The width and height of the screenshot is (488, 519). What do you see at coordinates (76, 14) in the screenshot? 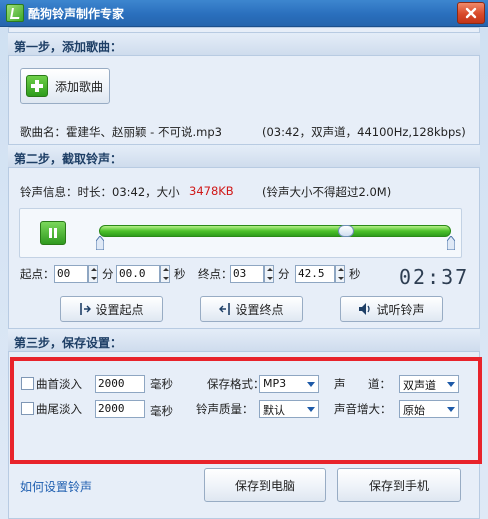
I see `window-title: 酷狗铃声制作专家` at bounding box center [76, 14].